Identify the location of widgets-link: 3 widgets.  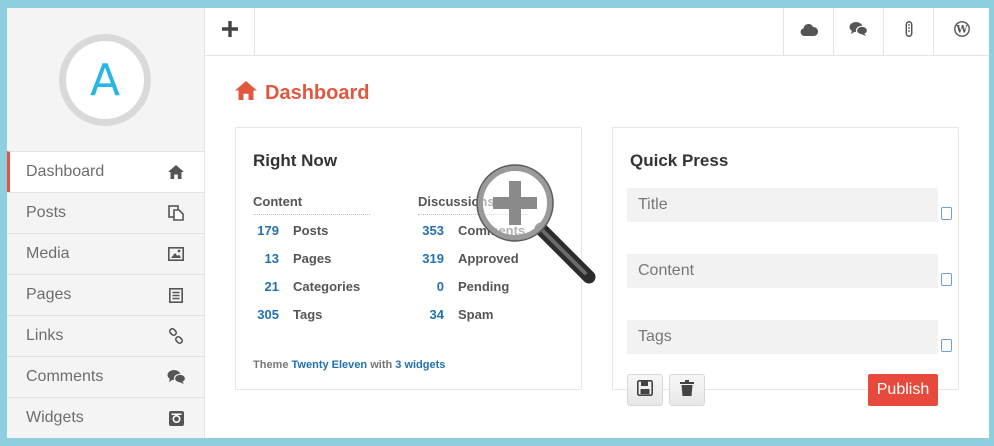
(420, 365).